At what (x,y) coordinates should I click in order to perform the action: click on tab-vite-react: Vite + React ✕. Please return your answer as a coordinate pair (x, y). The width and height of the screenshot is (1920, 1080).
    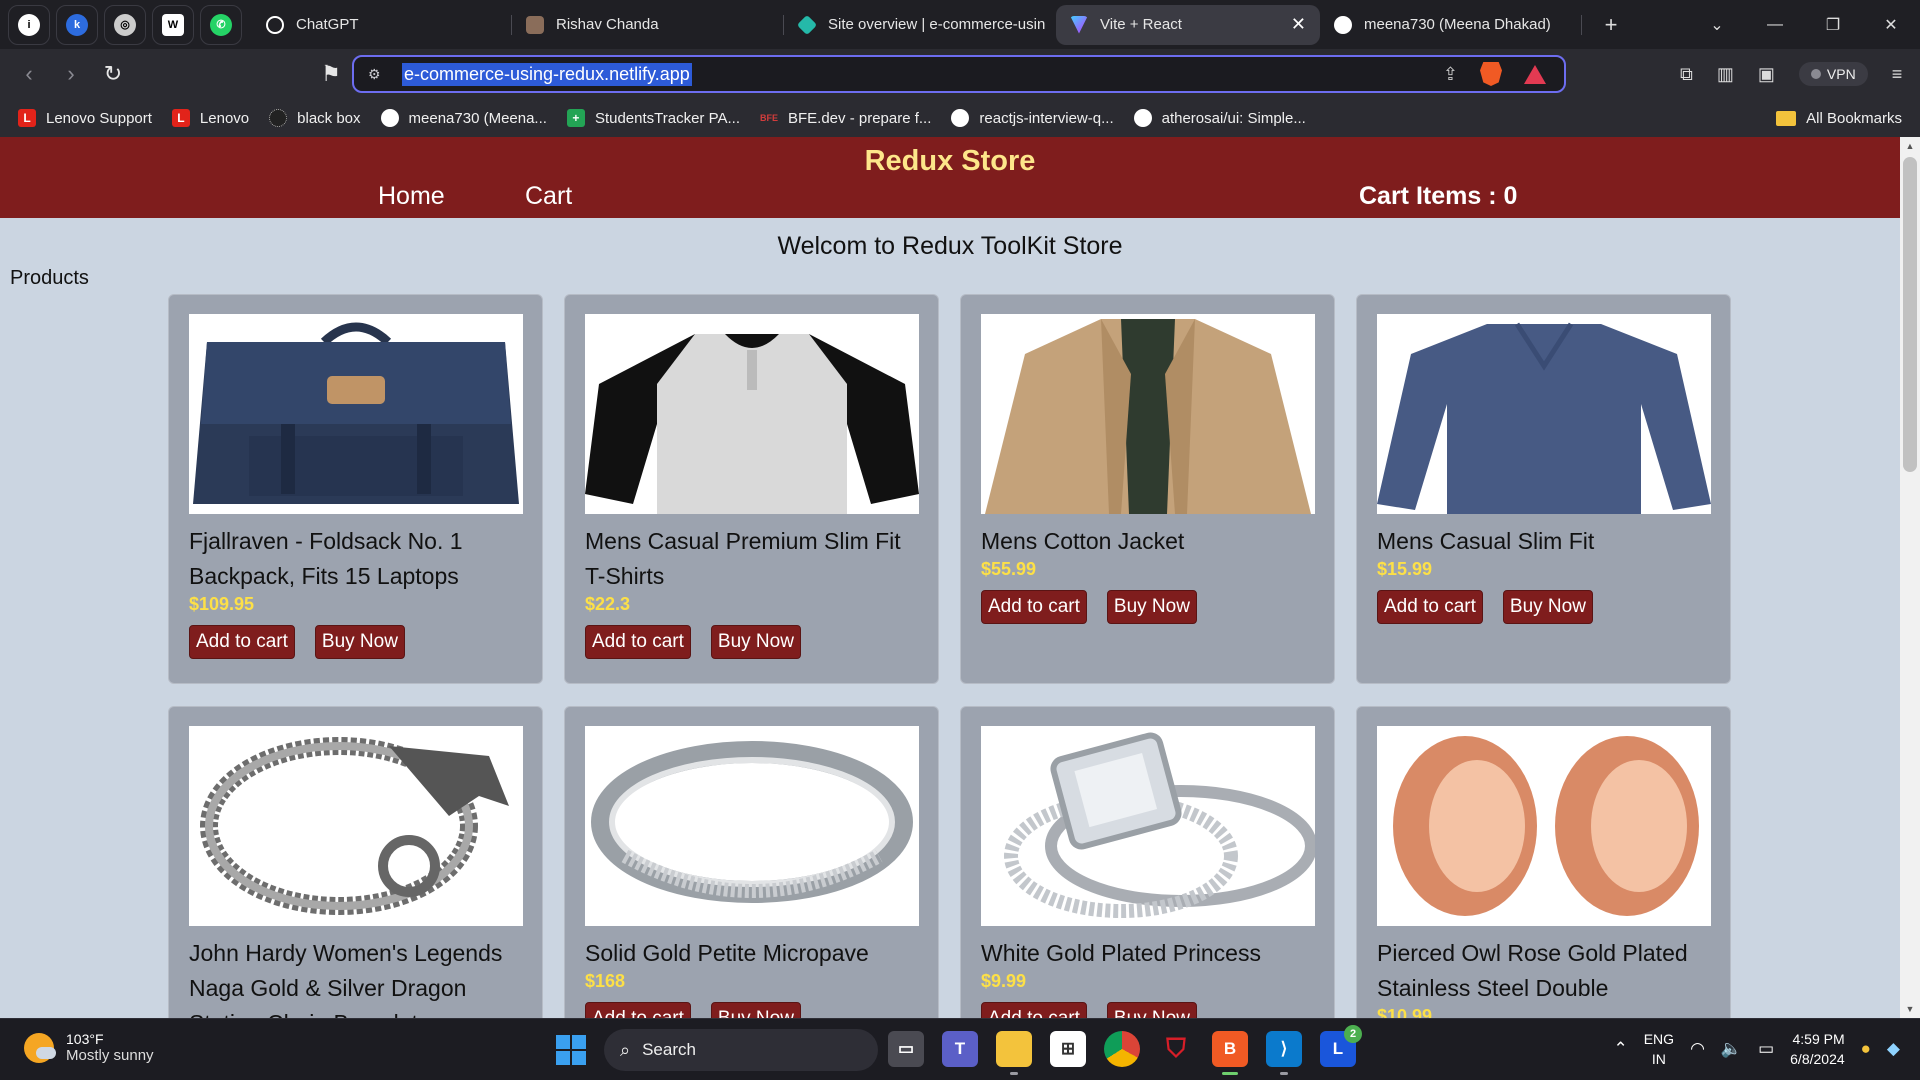
    Looking at the image, I should click on (1188, 24).